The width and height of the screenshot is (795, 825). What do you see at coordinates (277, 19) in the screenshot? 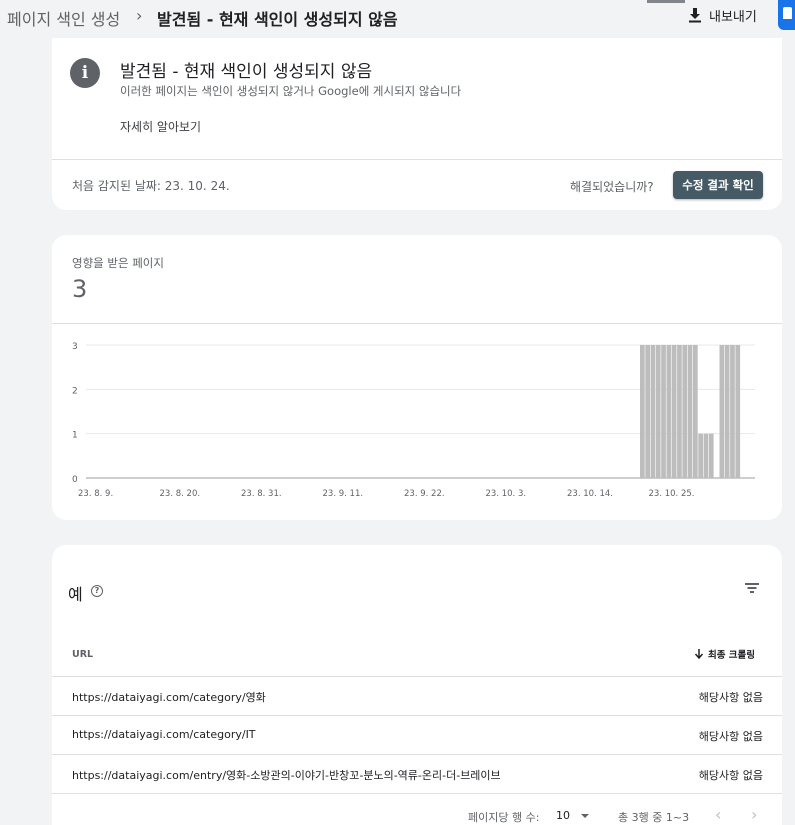
I see `breadcrumb-current: 발견됨 - 현재 색인이 생성되지 않음` at bounding box center [277, 19].